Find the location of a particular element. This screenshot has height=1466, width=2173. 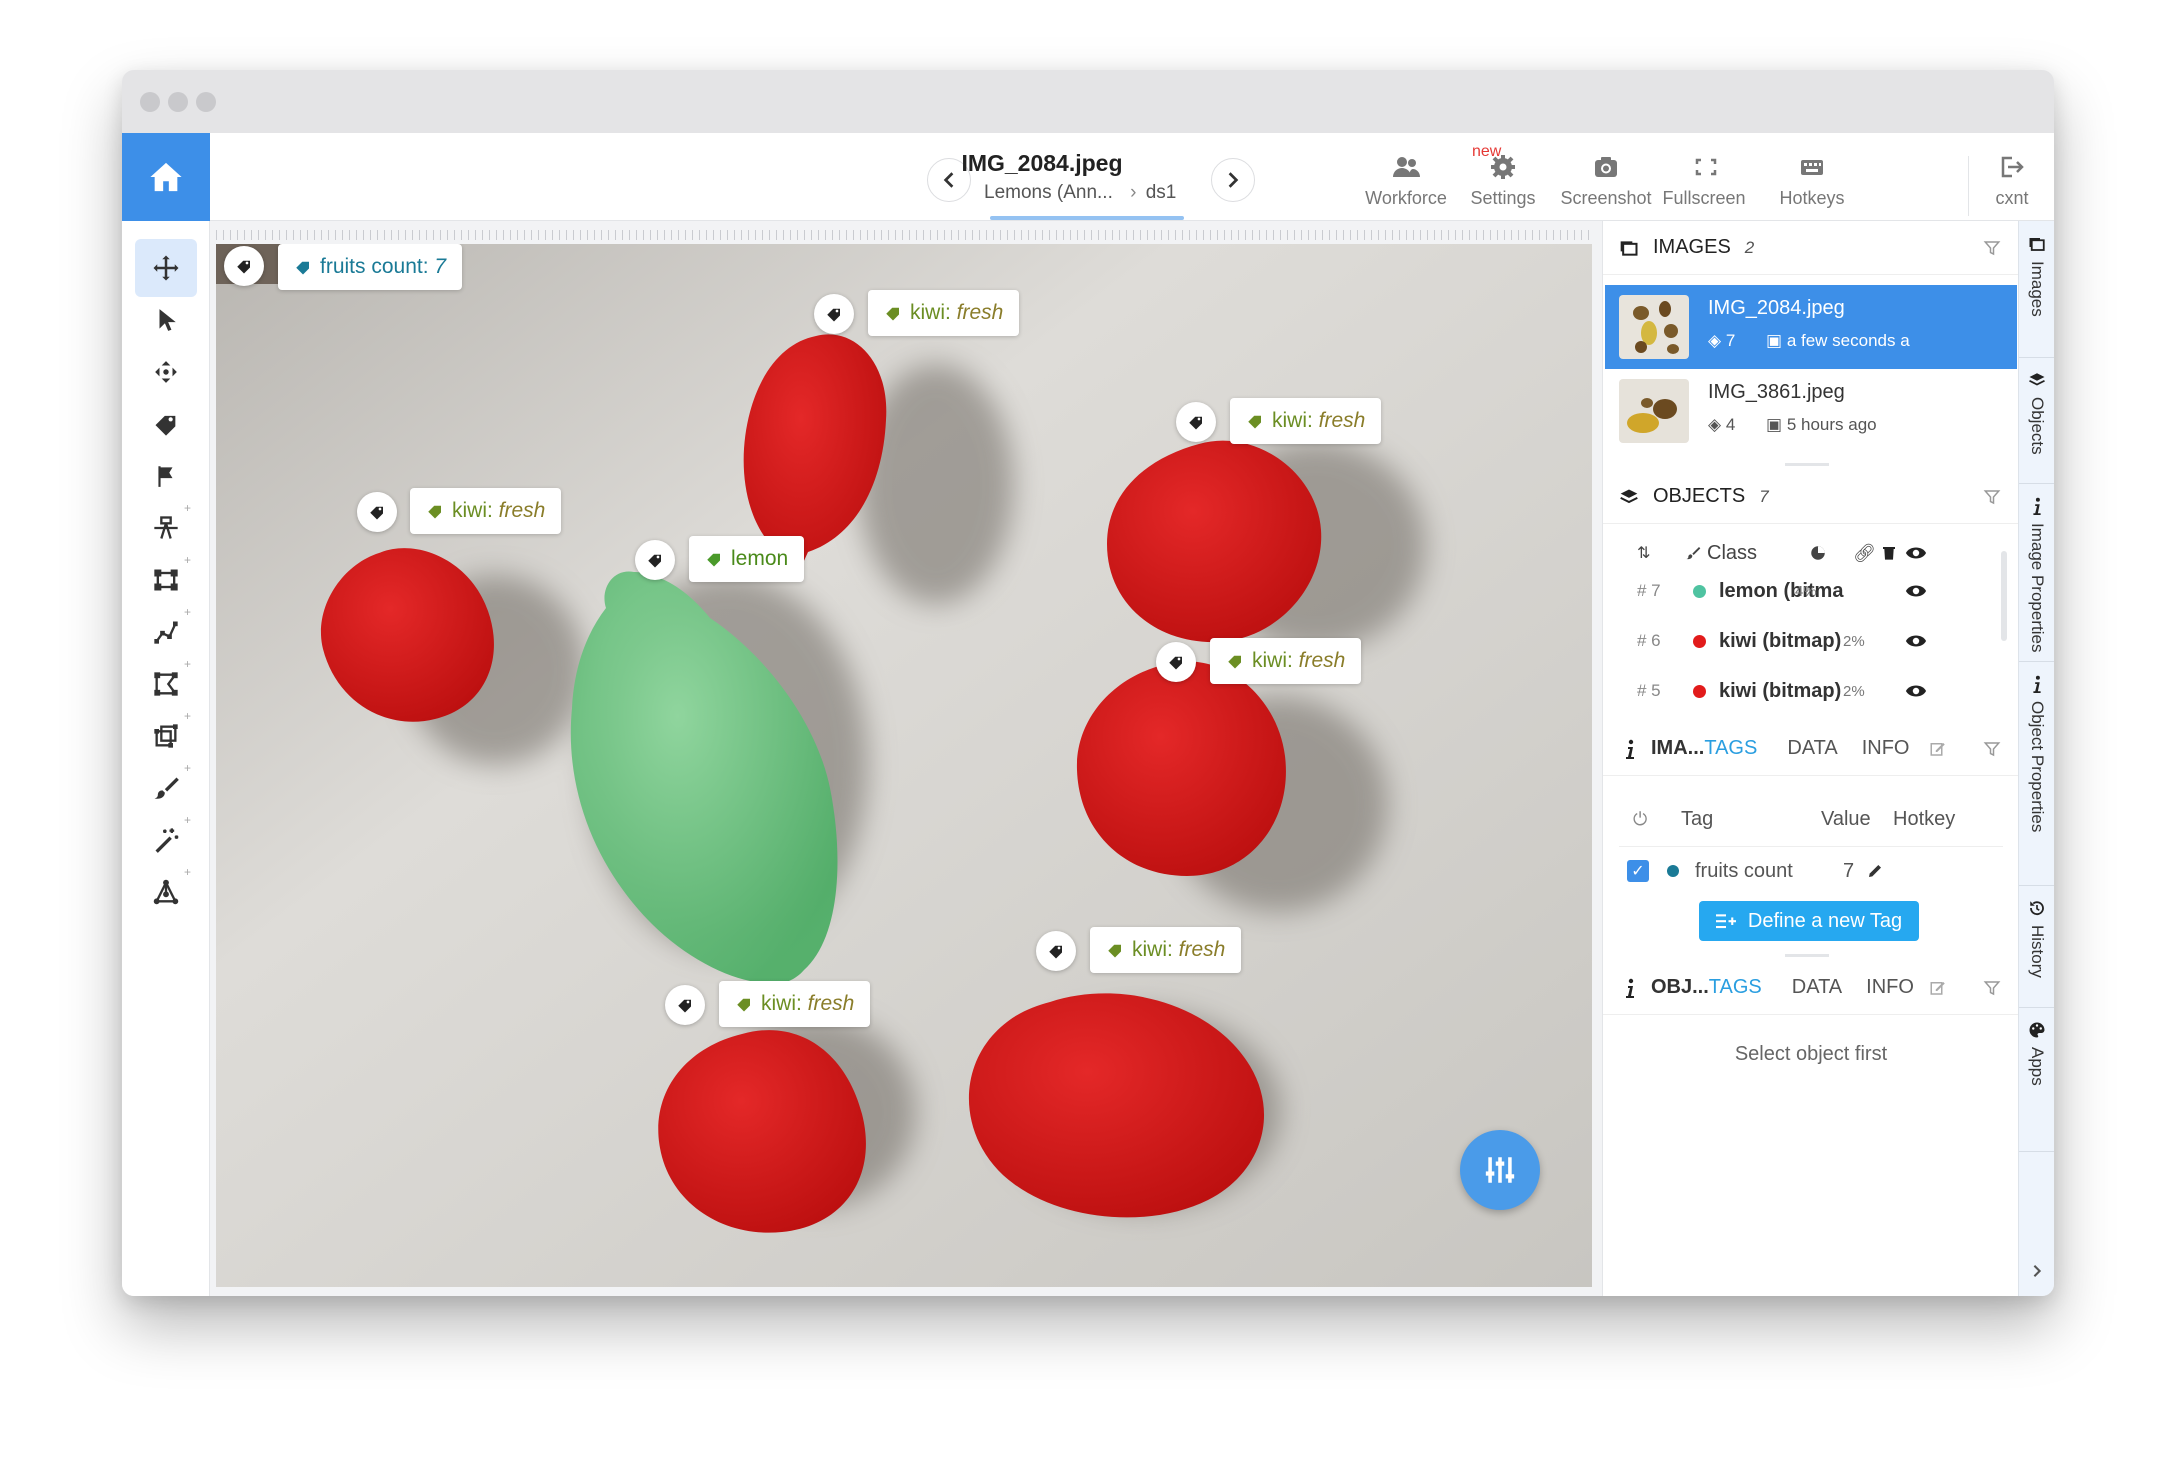

side-tab-apps: Apps is located at coordinates (2036, 1053).